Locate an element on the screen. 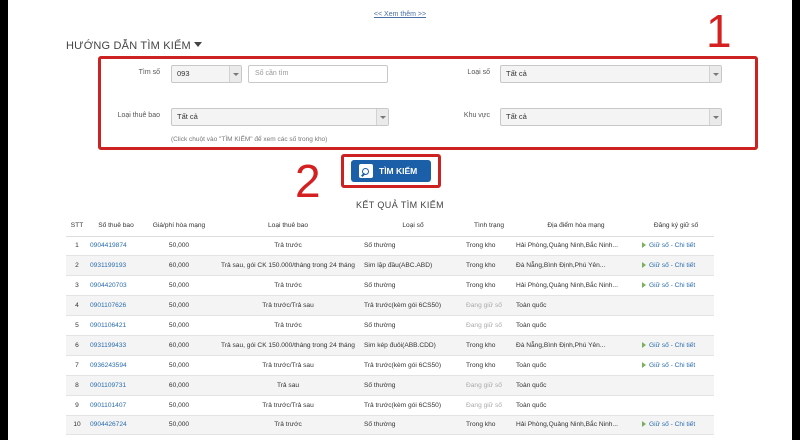  header-sim-type: Loại số is located at coordinates (413, 226).